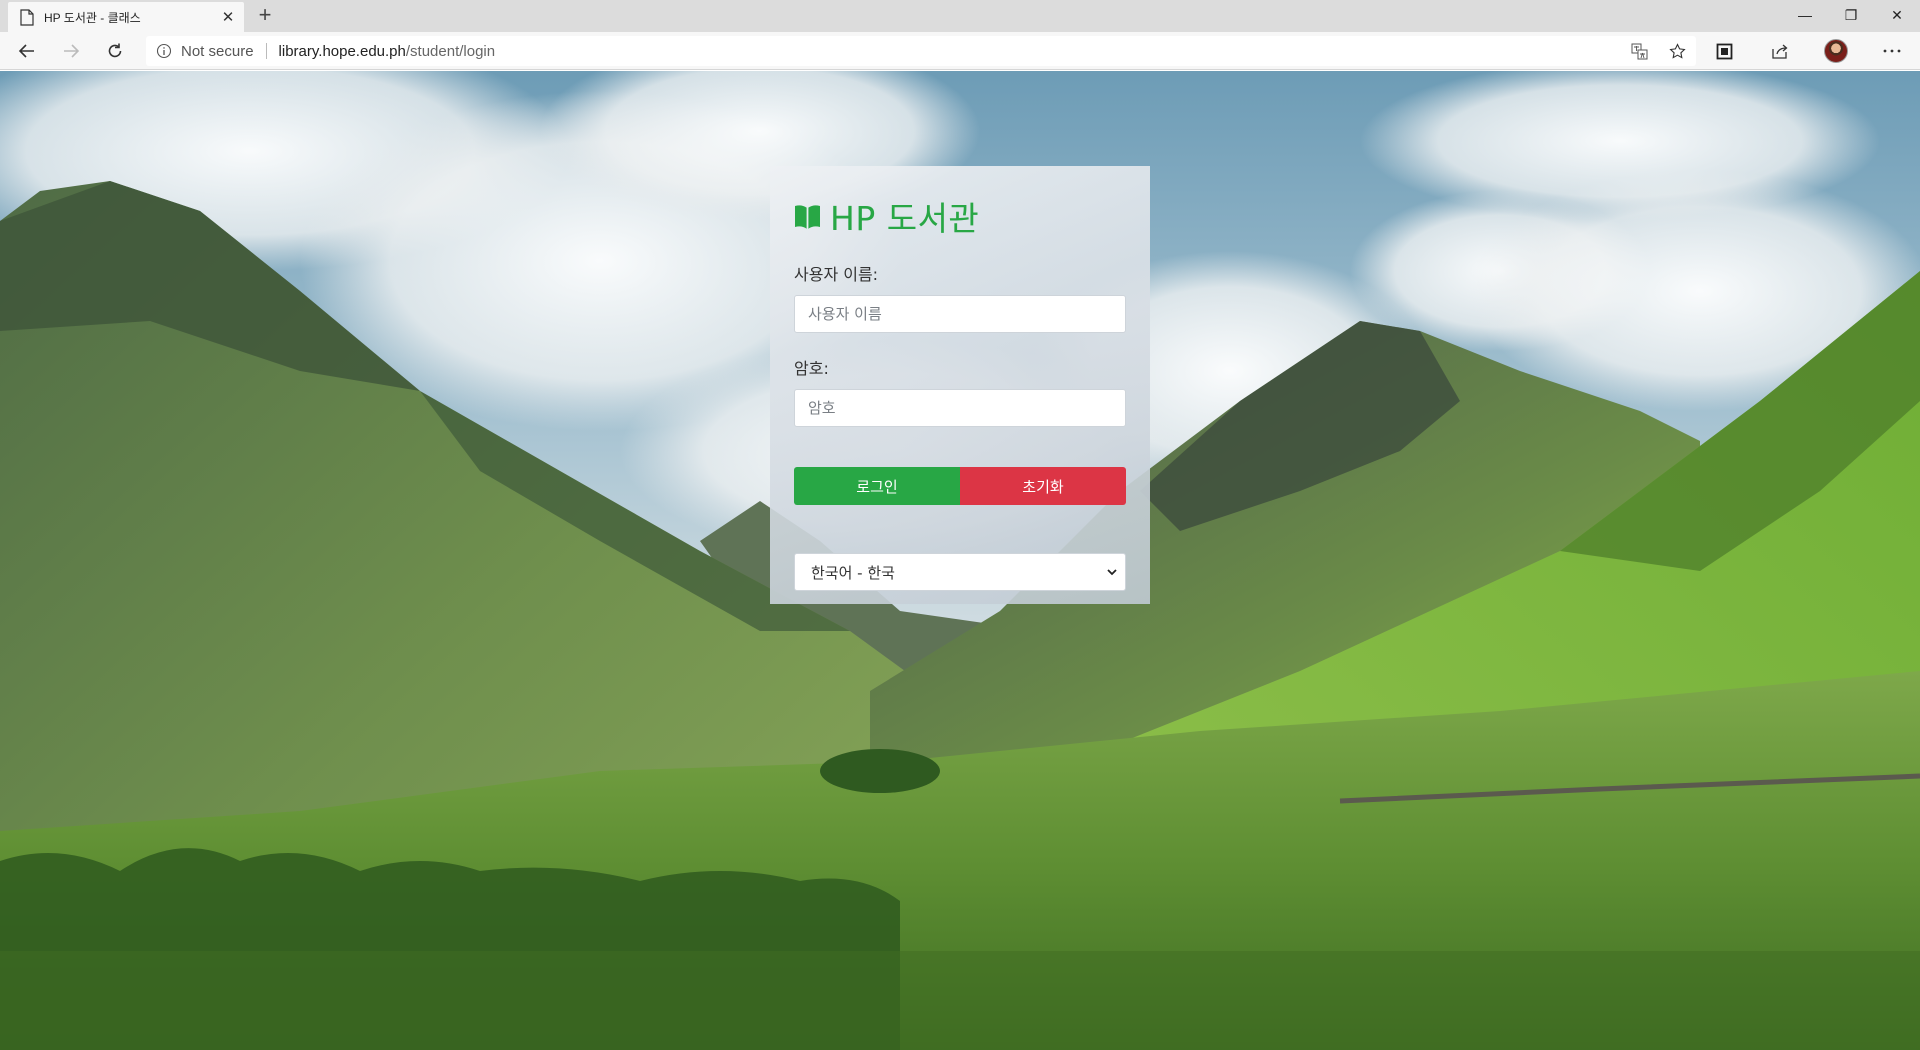  Describe the element at coordinates (960, 572) in the screenshot. I see `language-select: 한국어 - 한국` at that location.